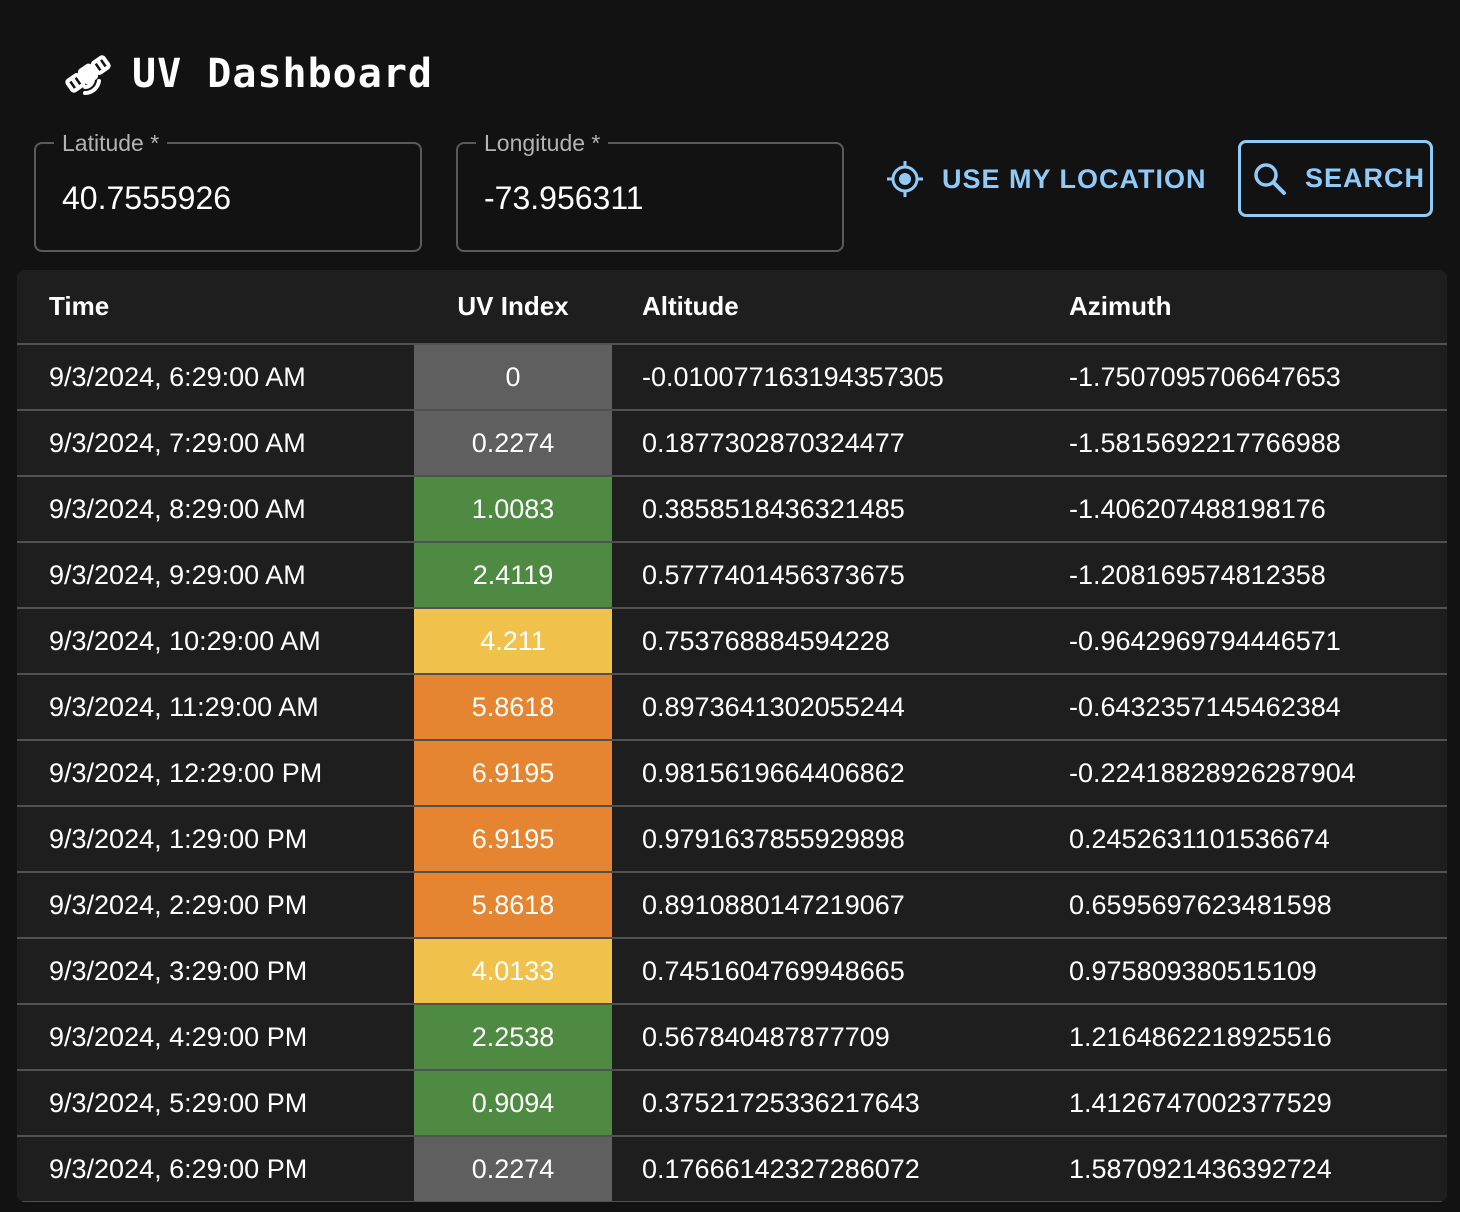  What do you see at coordinates (215, 1103) in the screenshot?
I see `time-cell: 9/3/2024, 5:29:00 PM` at bounding box center [215, 1103].